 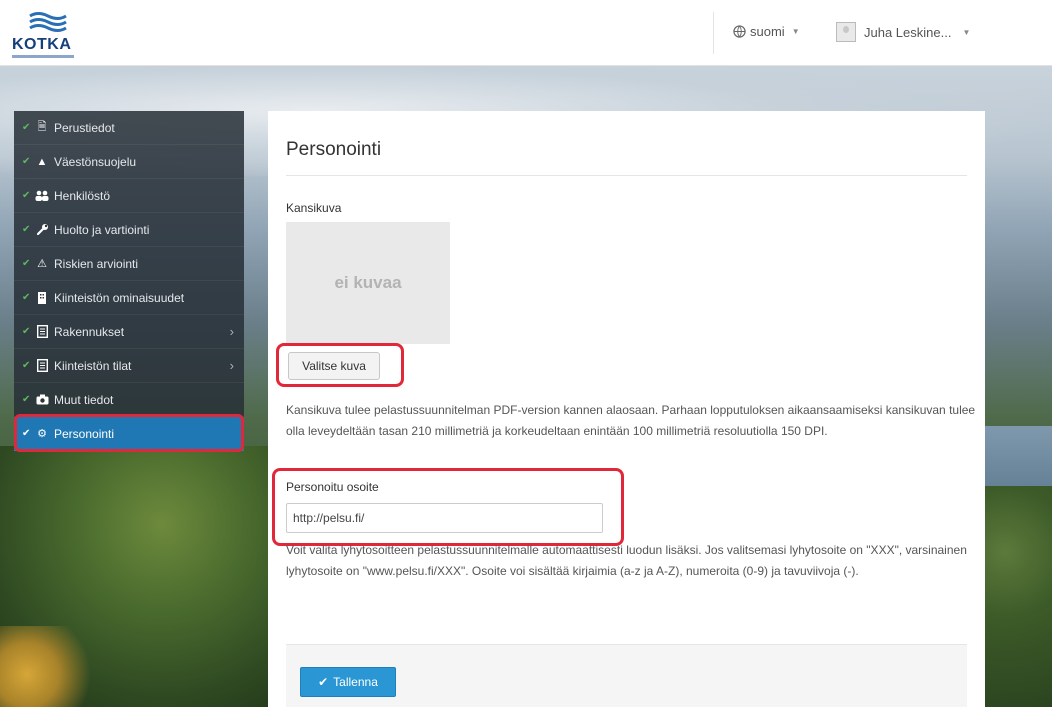 What do you see at coordinates (42, 400) in the screenshot?
I see `camera-icon` at bounding box center [42, 400].